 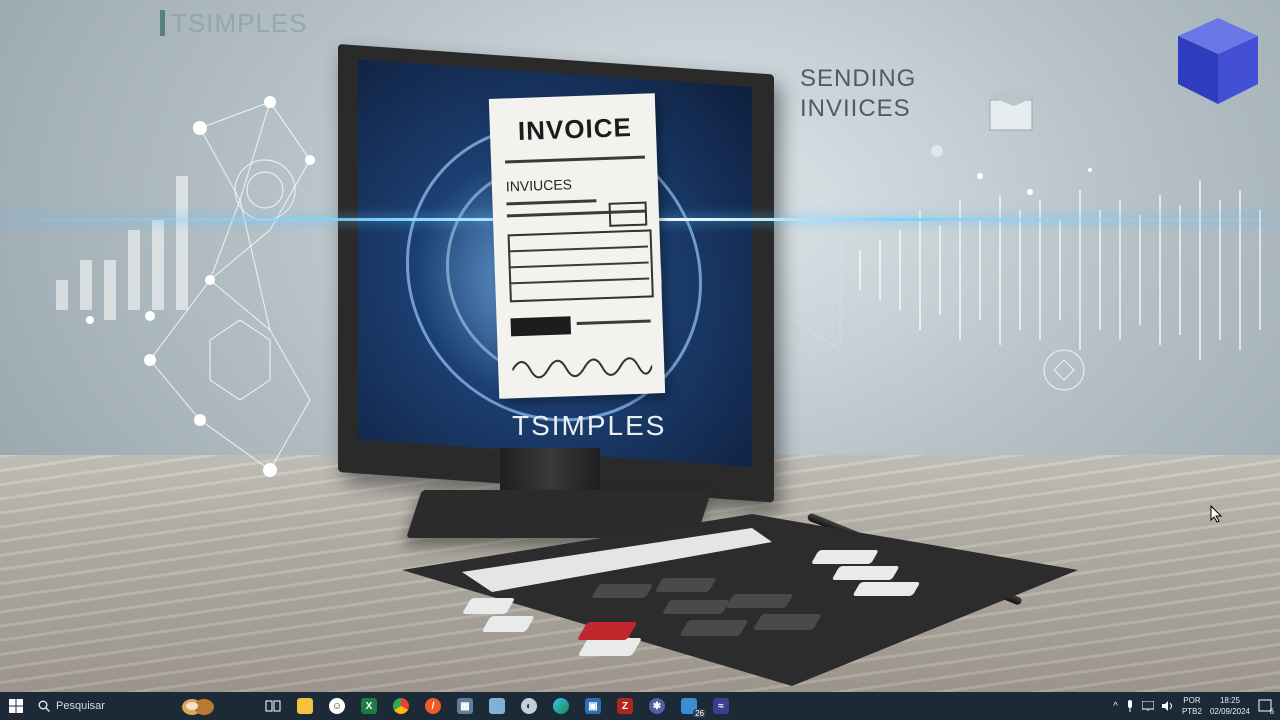 I want to click on network-graph-decoration, so click(x=185, y=286).